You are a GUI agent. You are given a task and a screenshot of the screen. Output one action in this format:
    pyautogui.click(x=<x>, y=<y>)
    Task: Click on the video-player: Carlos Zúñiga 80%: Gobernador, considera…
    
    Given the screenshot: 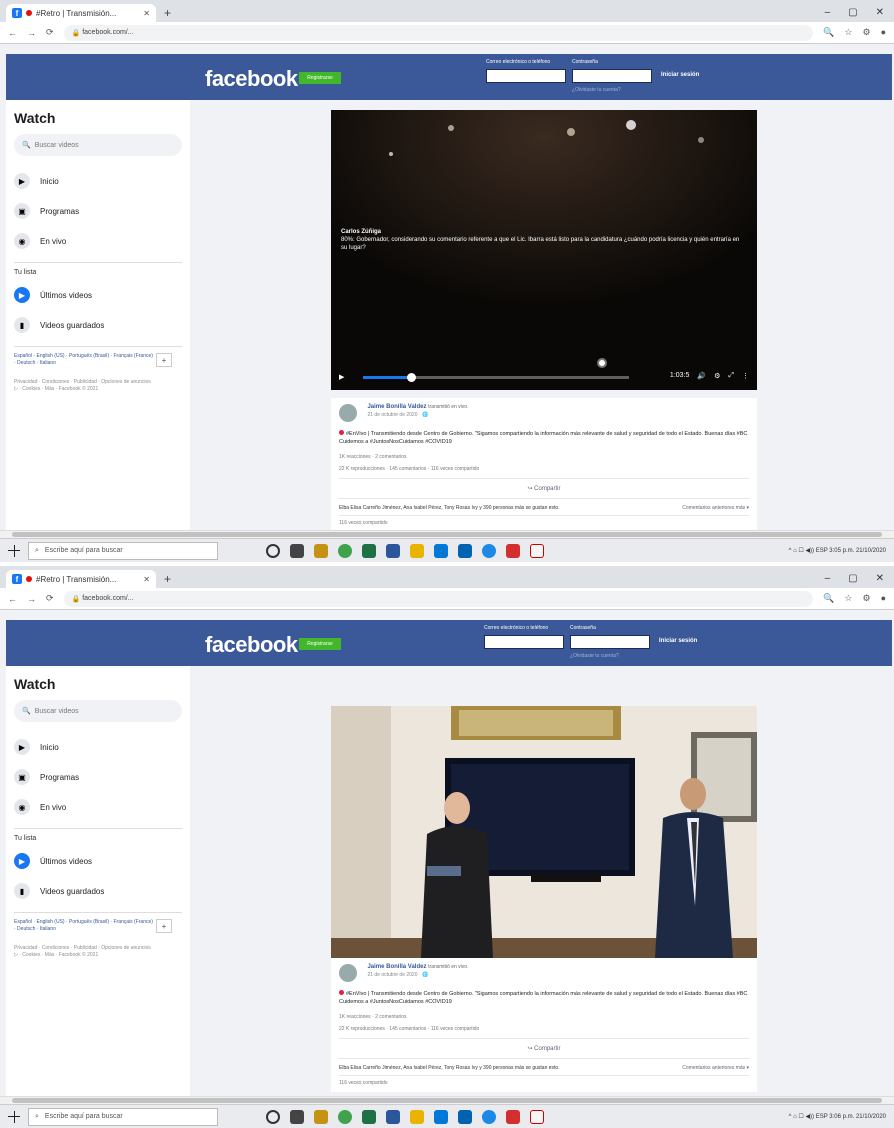 What is the action you would take?
    pyautogui.click(x=544, y=250)
    